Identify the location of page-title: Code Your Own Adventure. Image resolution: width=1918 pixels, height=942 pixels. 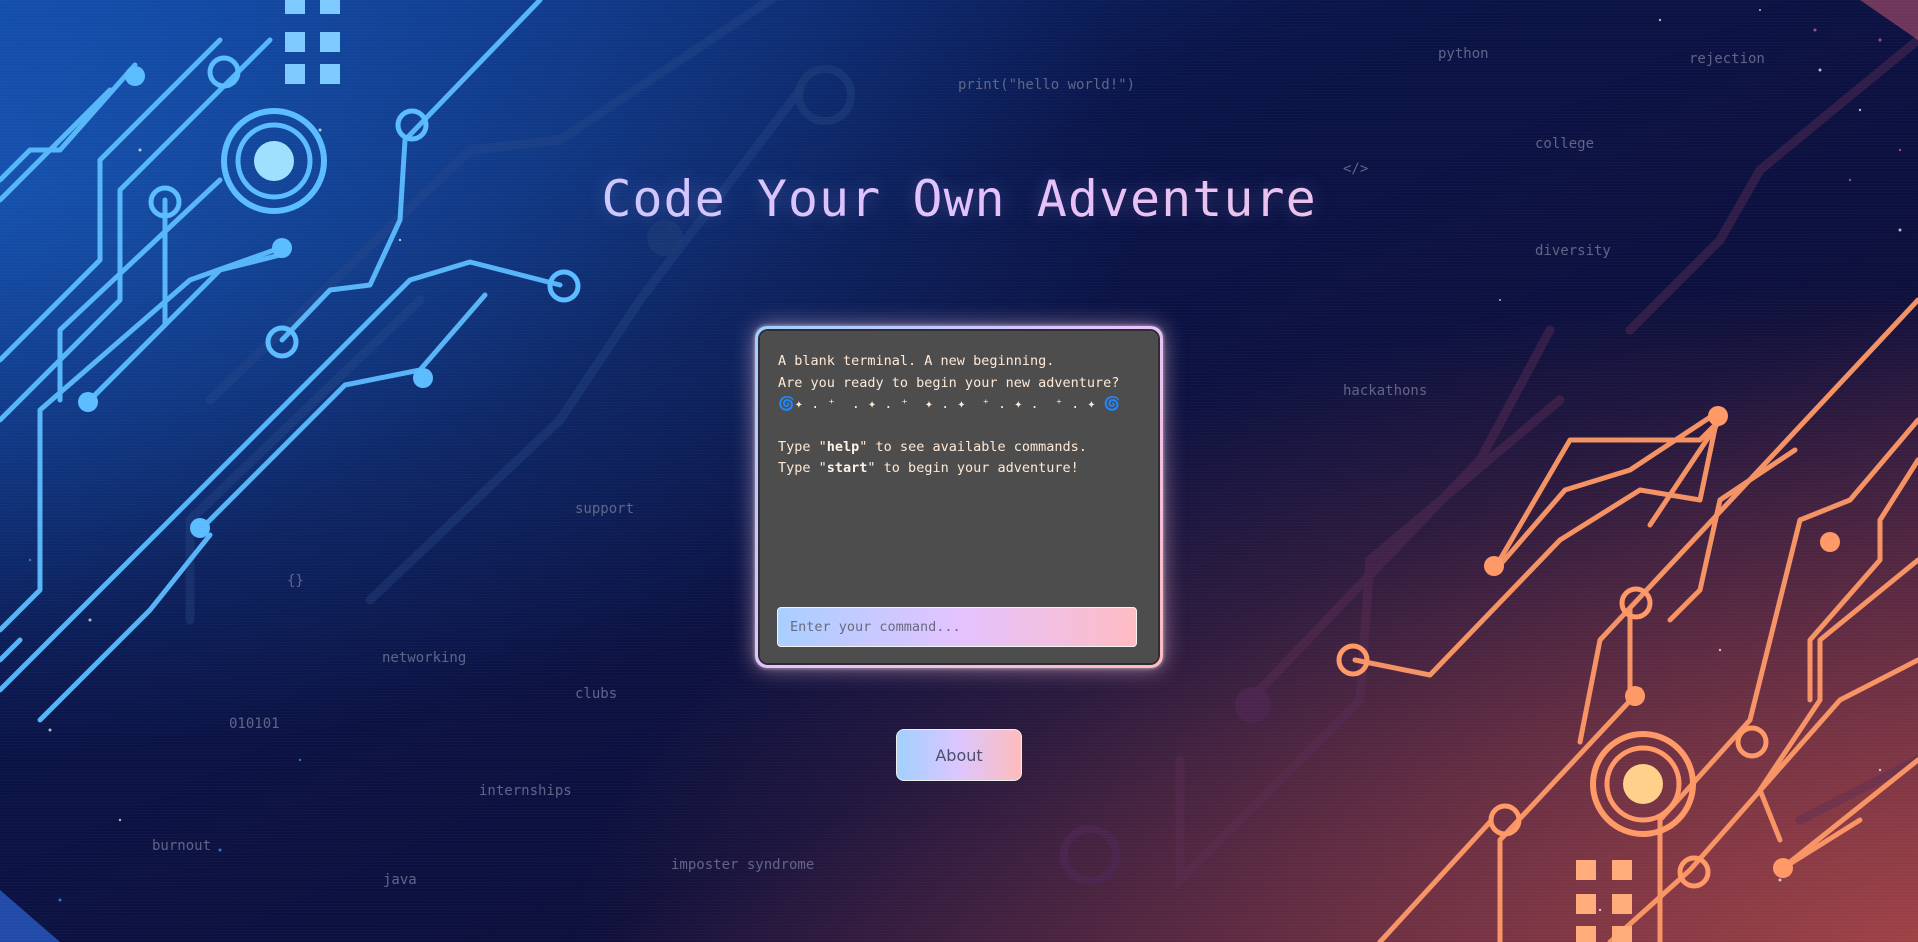
(959, 199).